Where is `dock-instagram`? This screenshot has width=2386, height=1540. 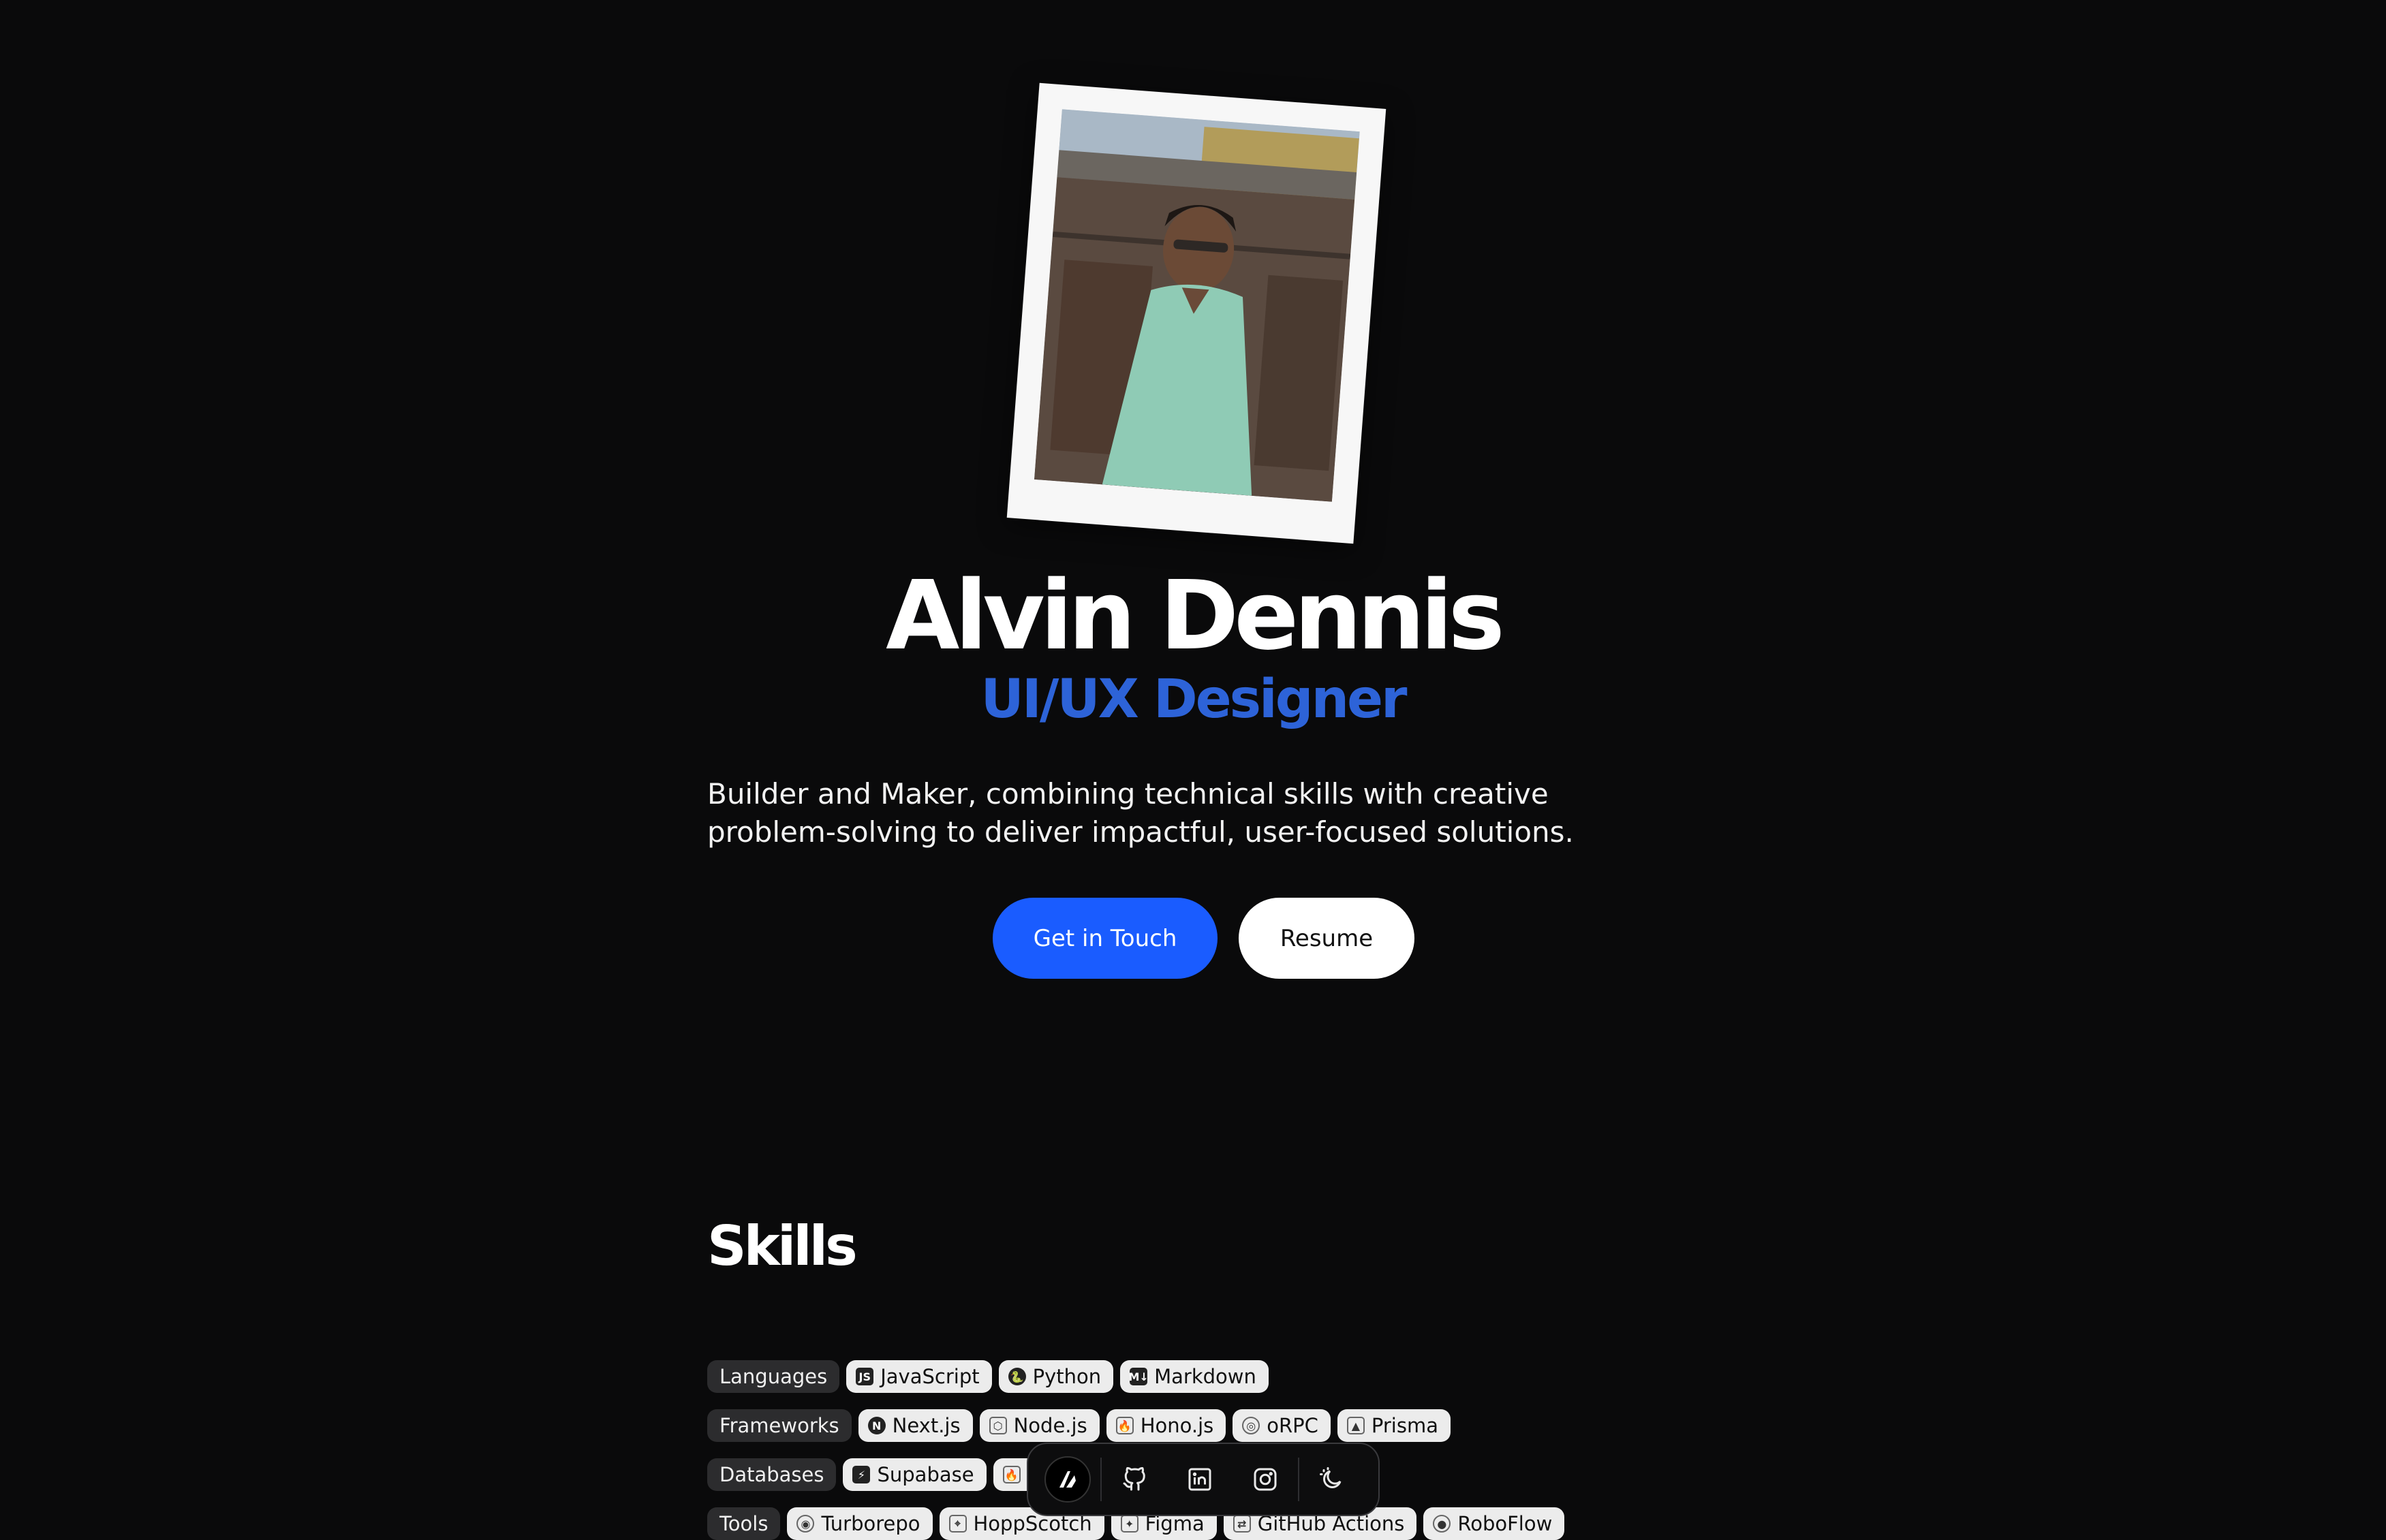 dock-instagram is located at coordinates (1265, 1479).